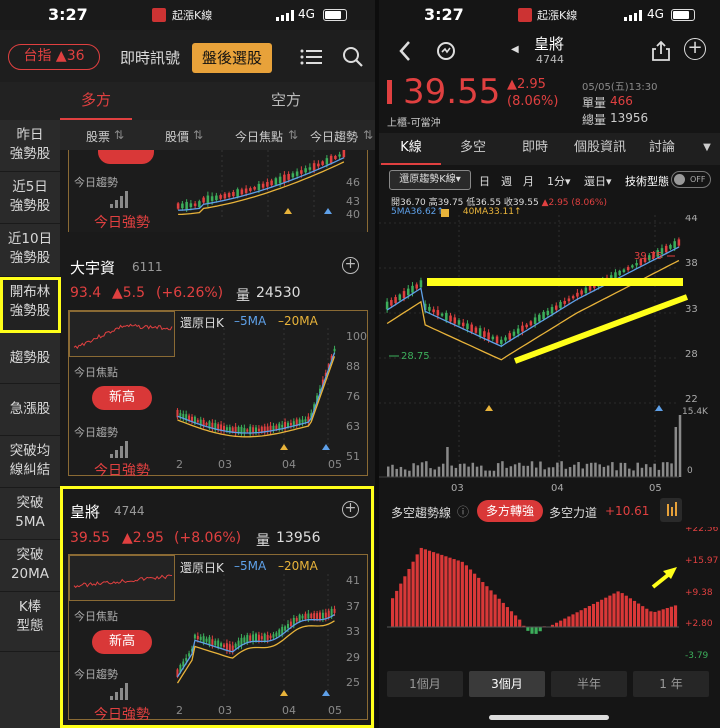 The height and width of the screenshot is (728, 720). Describe the element at coordinates (559, 181) in the screenshot. I see `period-minute: 1分▾` at that location.